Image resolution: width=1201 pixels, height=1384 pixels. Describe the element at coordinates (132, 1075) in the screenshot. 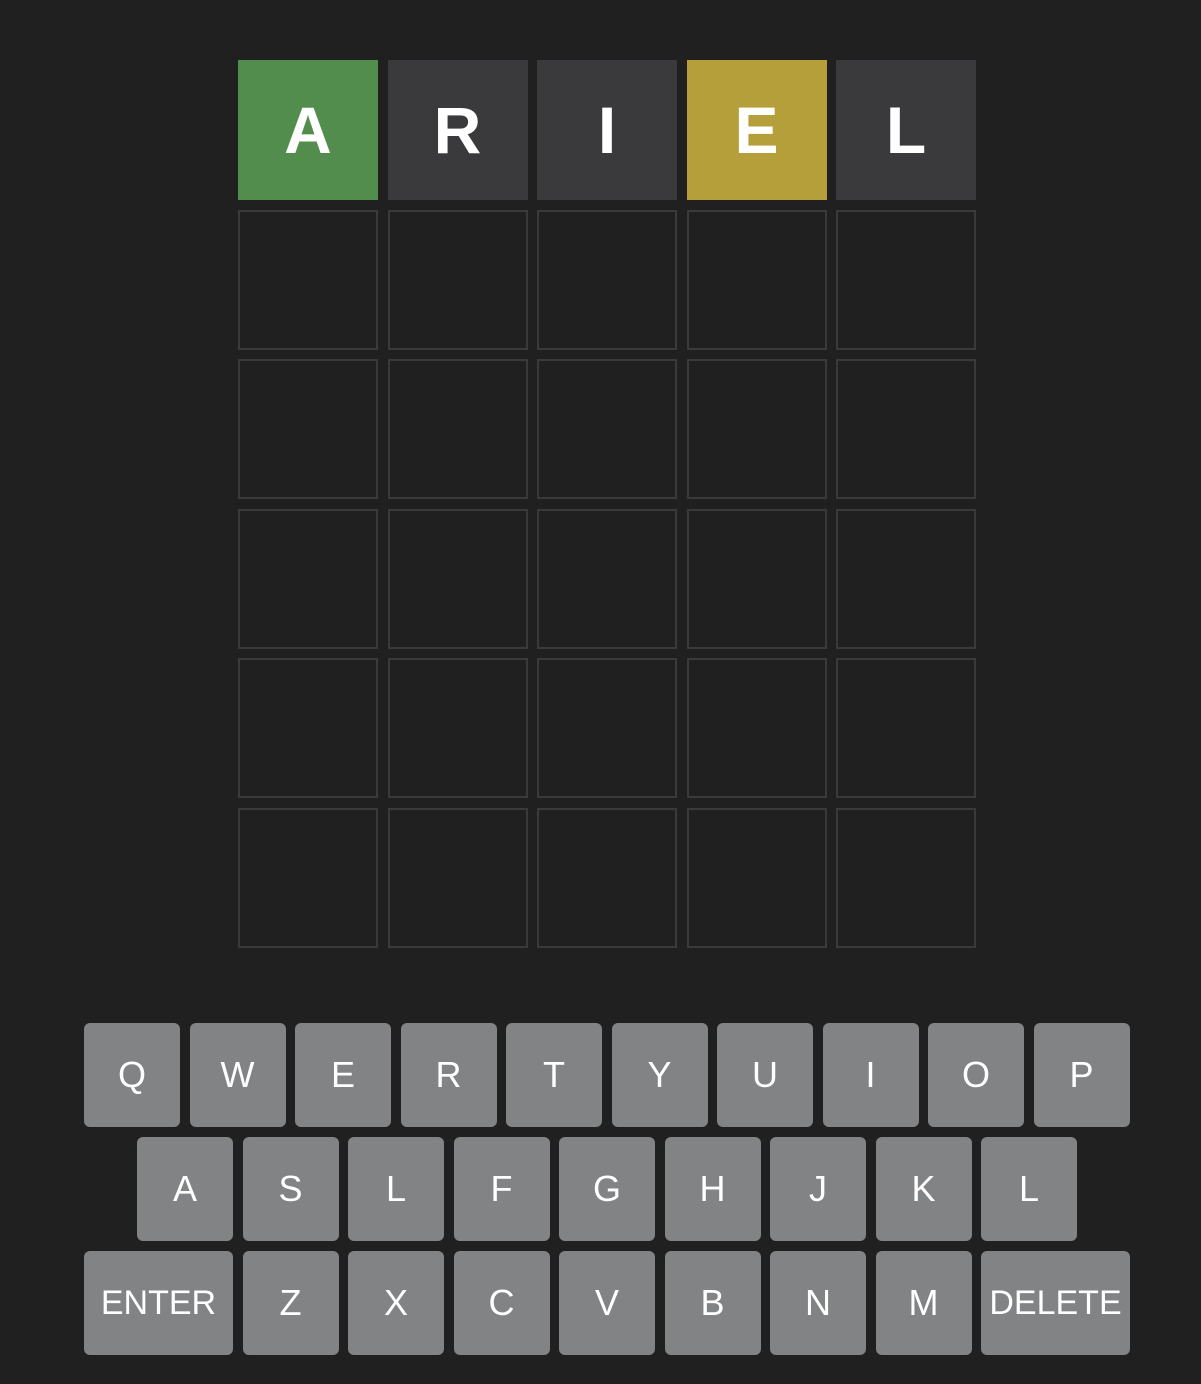

I see `key-q: Q` at that location.